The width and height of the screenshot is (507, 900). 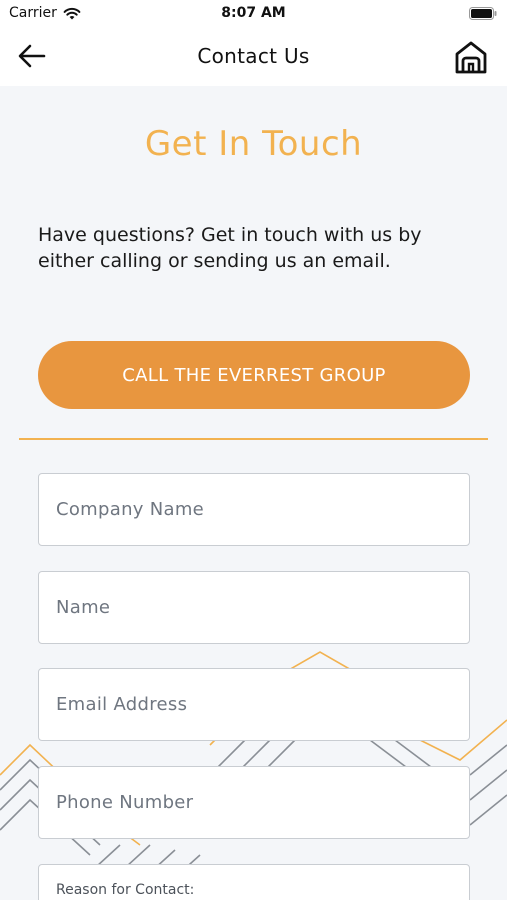 What do you see at coordinates (122, 704) in the screenshot?
I see `email-placeholder: Email Address` at bounding box center [122, 704].